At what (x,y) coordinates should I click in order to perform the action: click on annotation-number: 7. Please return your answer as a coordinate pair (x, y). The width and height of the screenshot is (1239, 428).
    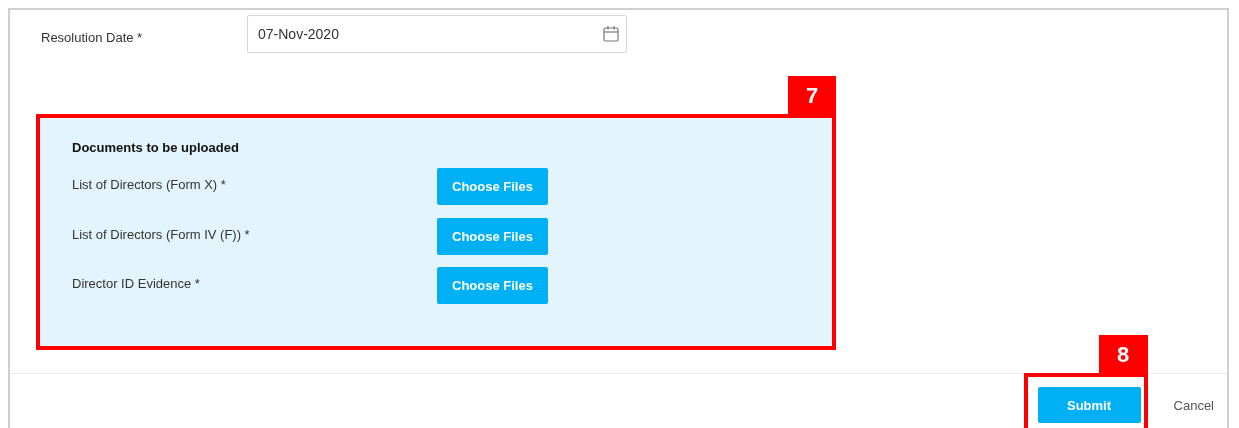
    Looking at the image, I should click on (812, 96).